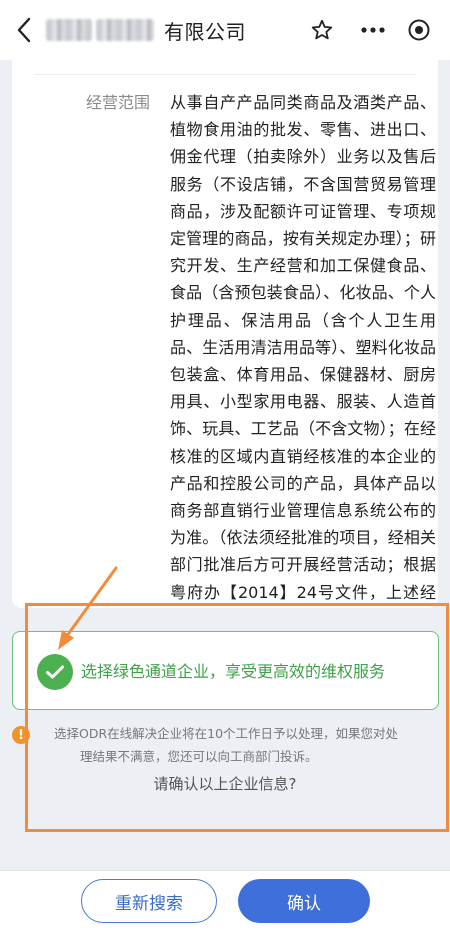  I want to click on close-button, so click(419, 30).